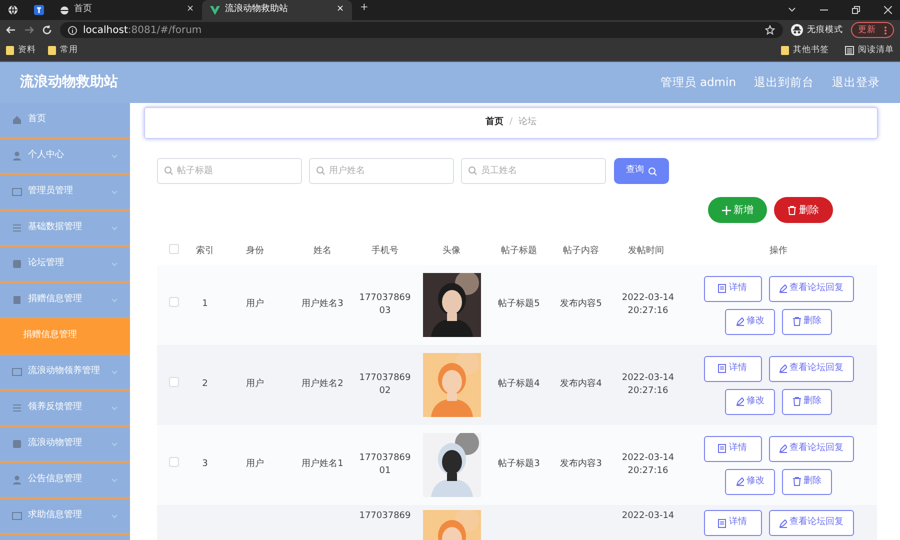 The width and height of the screenshot is (900, 540). Describe the element at coordinates (63, 50) in the screenshot. I see `bookmark: 常用` at that location.